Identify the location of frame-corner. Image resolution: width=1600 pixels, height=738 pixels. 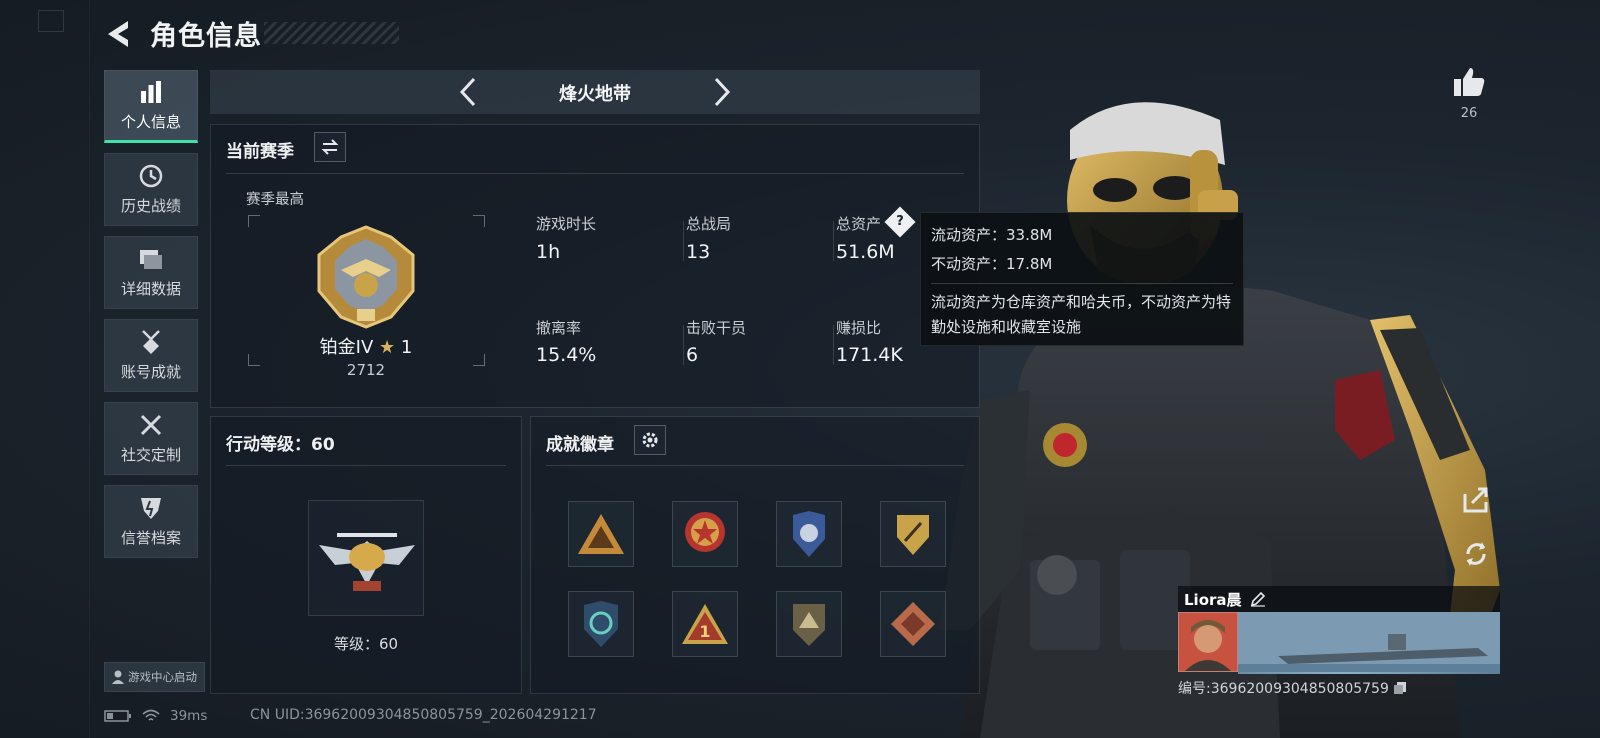
(254, 221).